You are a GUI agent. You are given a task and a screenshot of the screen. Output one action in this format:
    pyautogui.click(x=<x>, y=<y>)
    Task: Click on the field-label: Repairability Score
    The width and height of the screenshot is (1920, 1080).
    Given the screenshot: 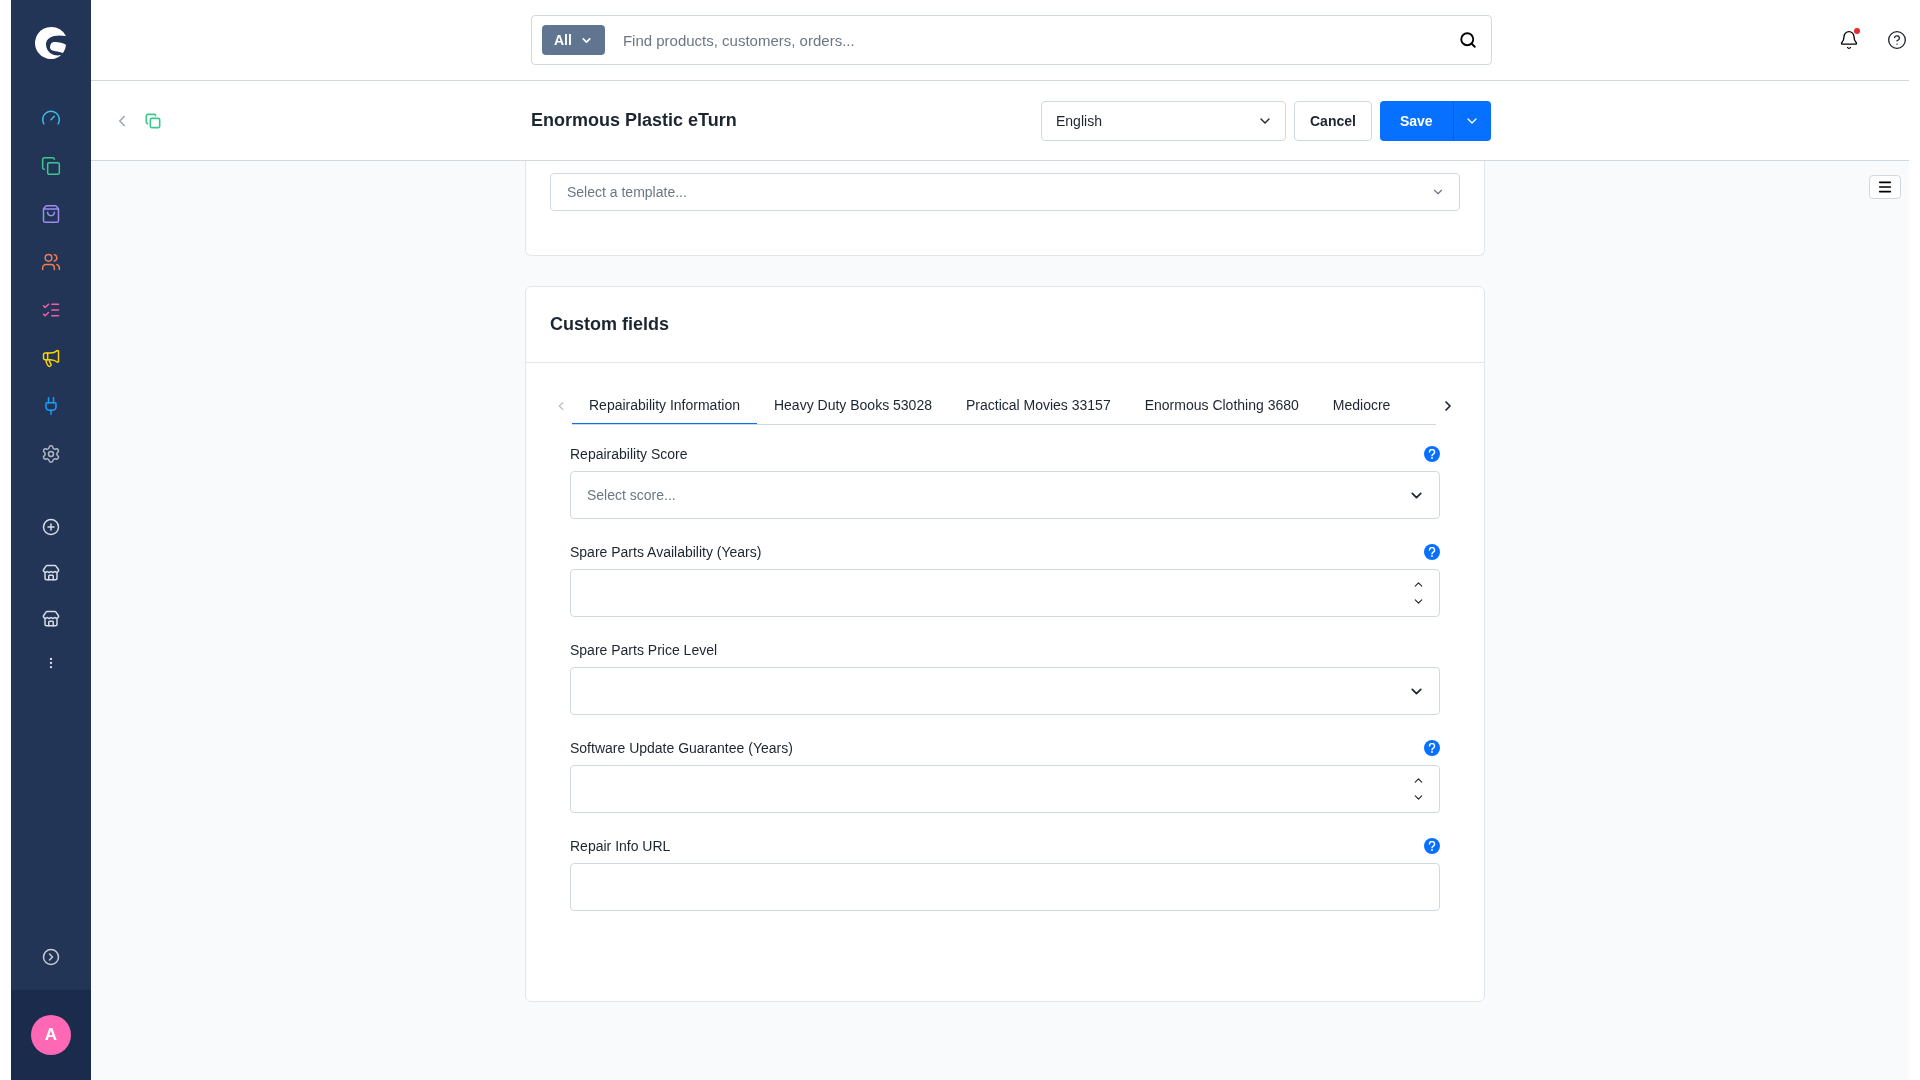 What is the action you would take?
    pyautogui.click(x=629, y=454)
    